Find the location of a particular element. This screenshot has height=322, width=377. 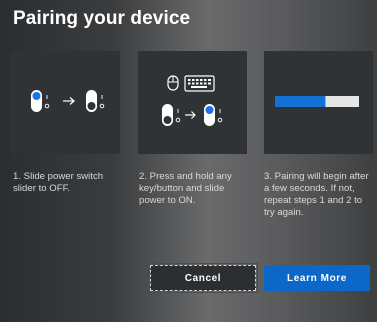

step-1-instructions: 1. Slide power switch slider to OFF. is located at coordinates (58, 182).